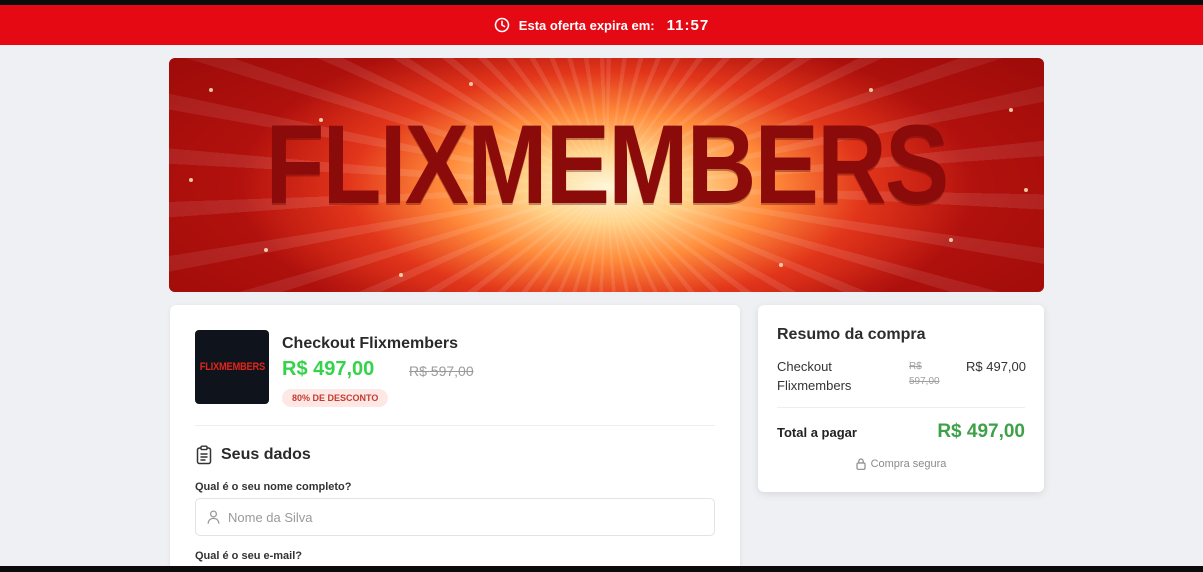  What do you see at coordinates (266, 454) in the screenshot?
I see `section-title: Seus dados` at bounding box center [266, 454].